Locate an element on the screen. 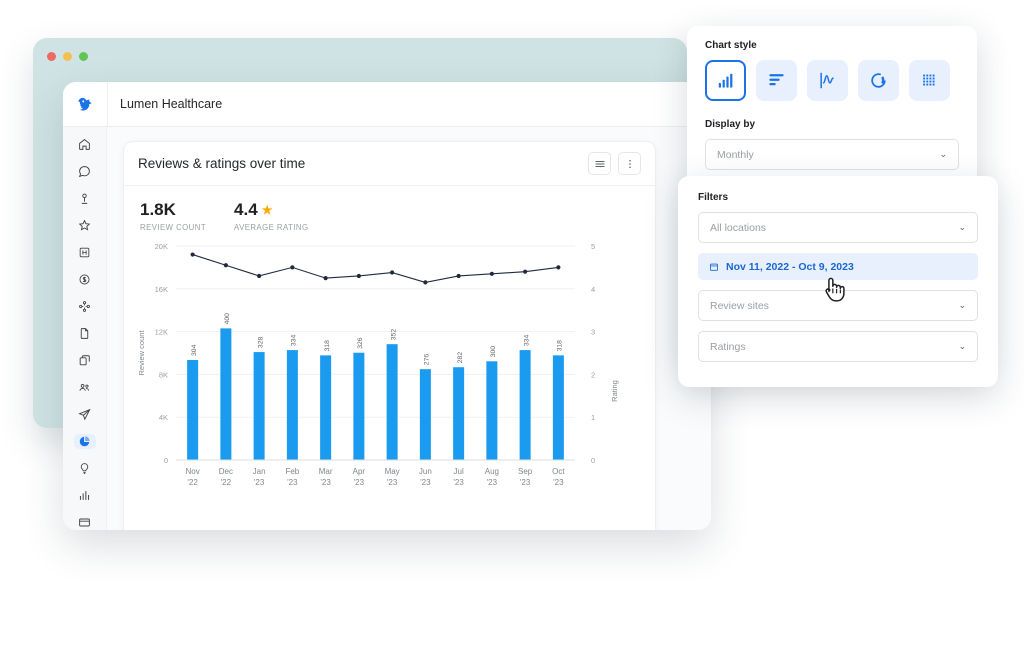 The height and width of the screenshot is (659, 1024). chart-style-heading: Chart style is located at coordinates (731, 45).